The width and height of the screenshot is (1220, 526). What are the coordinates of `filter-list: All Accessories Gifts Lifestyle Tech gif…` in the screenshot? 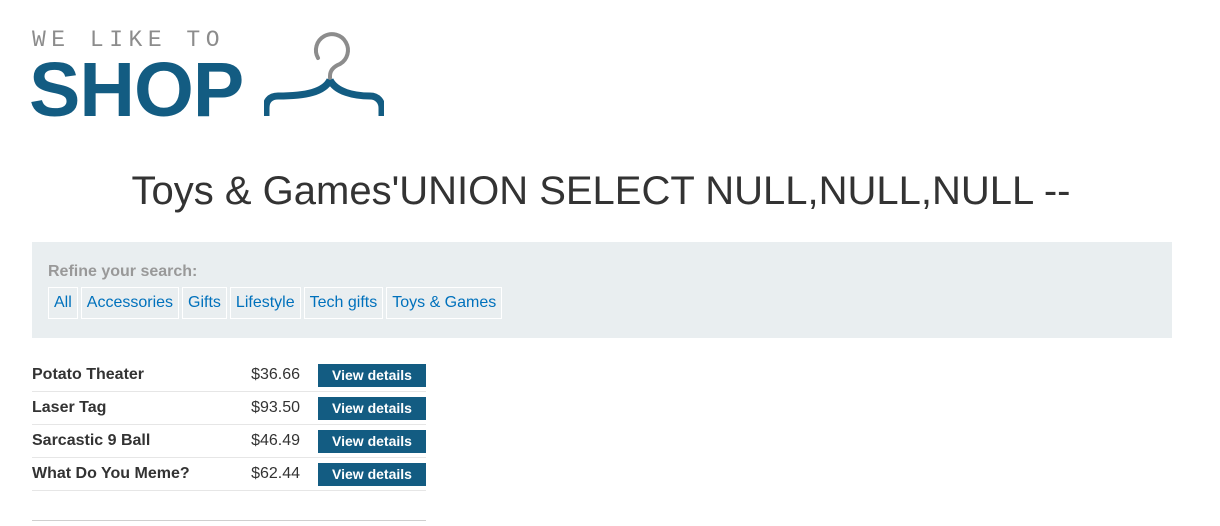 It's located at (275, 303).